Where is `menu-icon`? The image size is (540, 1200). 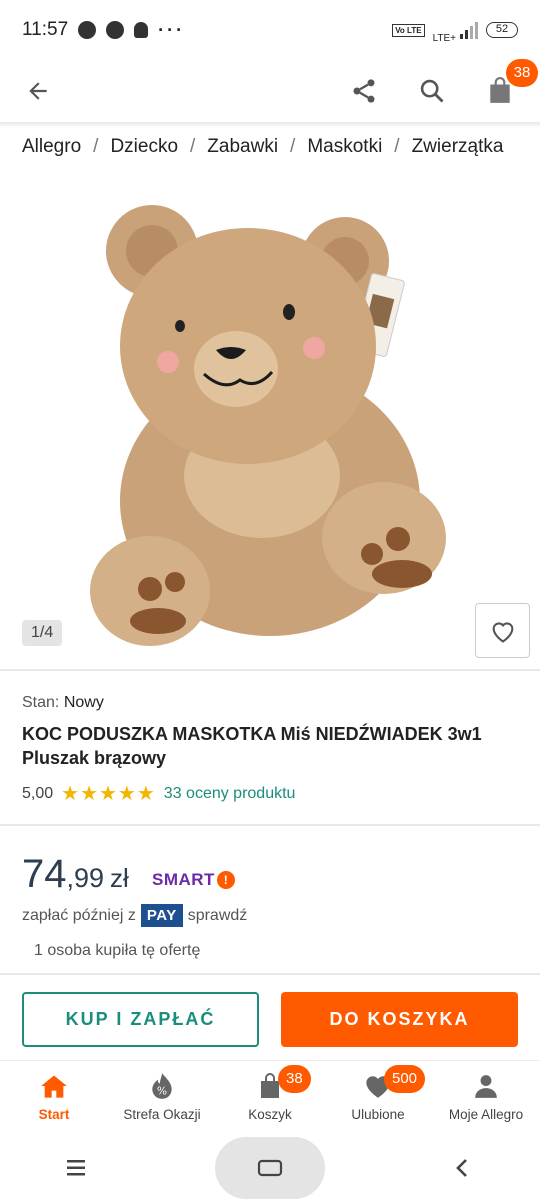
menu-icon is located at coordinates (76, 1167).